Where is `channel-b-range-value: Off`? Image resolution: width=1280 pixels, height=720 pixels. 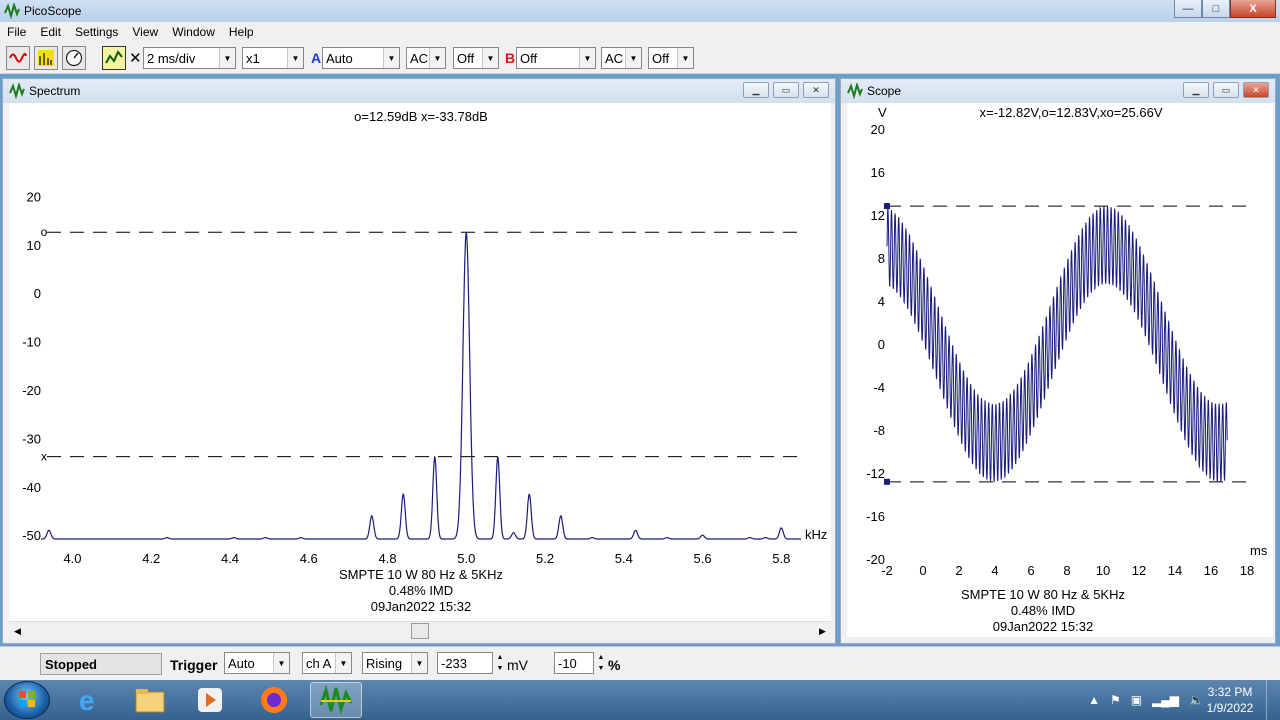
channel-b-range-value: Off is located at coordinates (529, 58).